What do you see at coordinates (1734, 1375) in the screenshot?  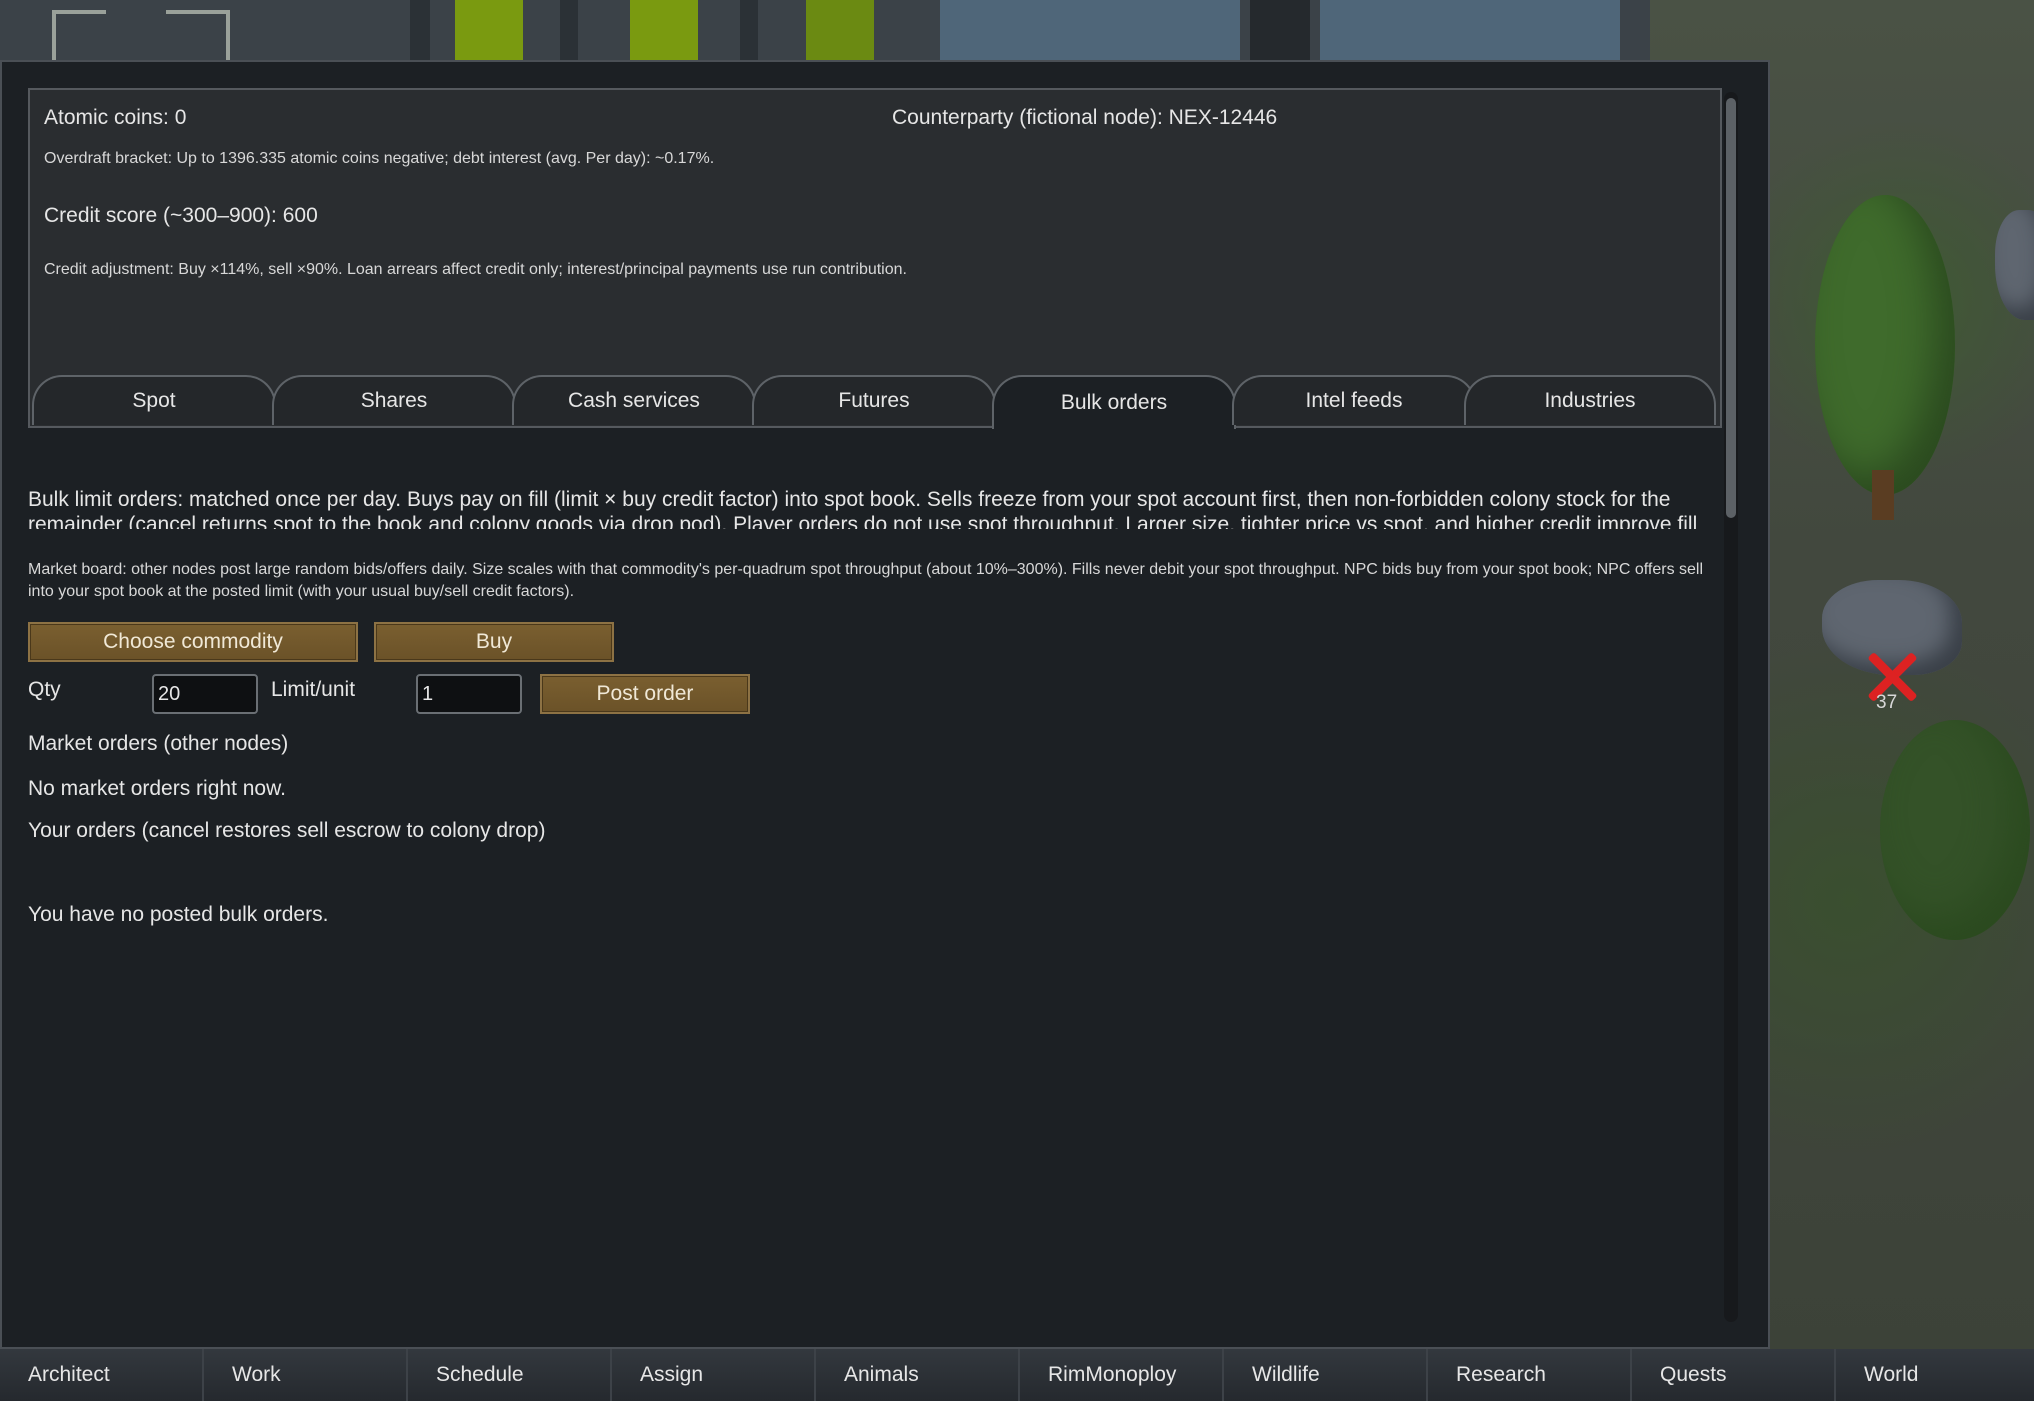 I see `main-tab-quests: Quests` at bounding box center [1734, 1375].